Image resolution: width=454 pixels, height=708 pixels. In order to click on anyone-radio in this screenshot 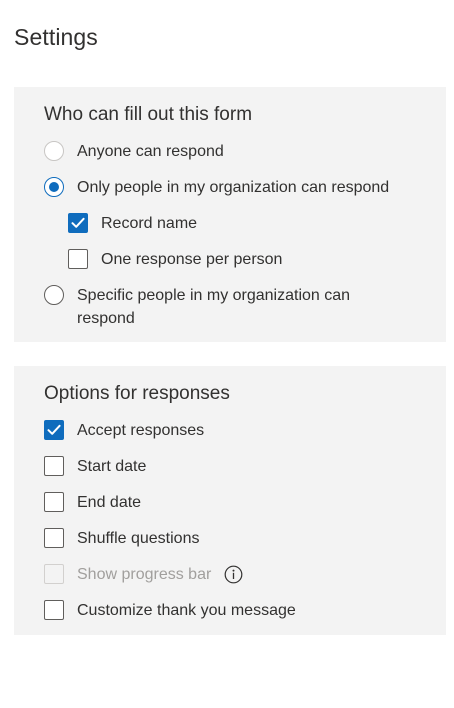, I will do `click(54, 151)`.